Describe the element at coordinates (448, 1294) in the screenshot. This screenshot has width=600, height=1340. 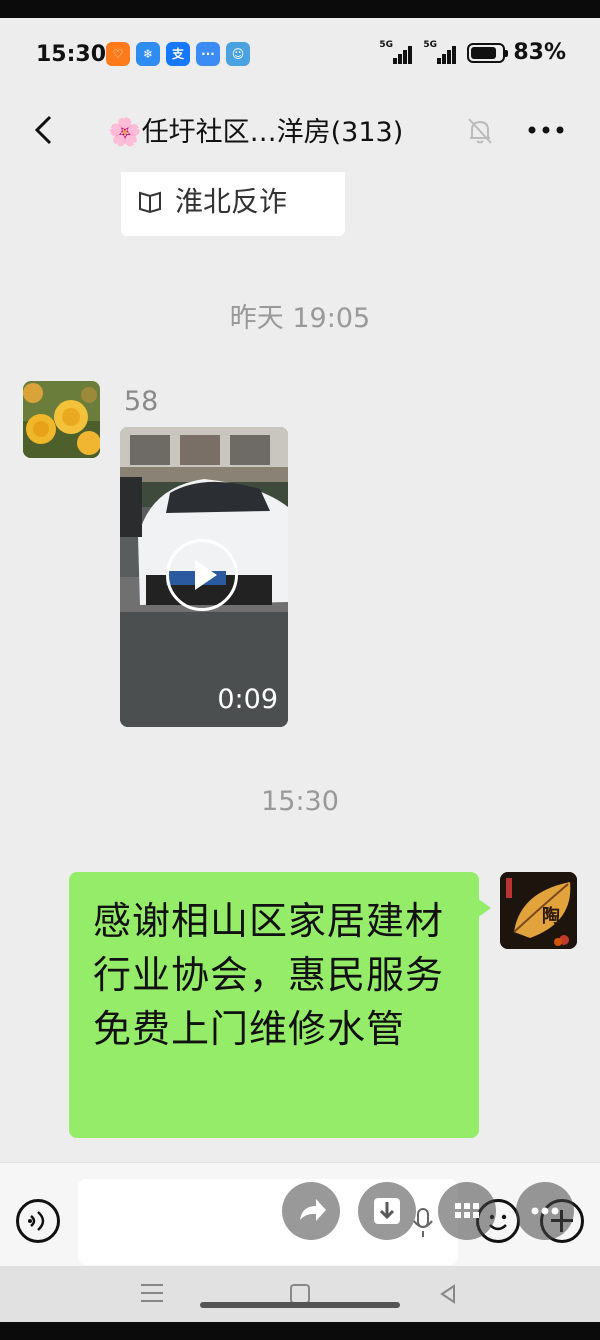
I see `nav-back-icon` at that location.